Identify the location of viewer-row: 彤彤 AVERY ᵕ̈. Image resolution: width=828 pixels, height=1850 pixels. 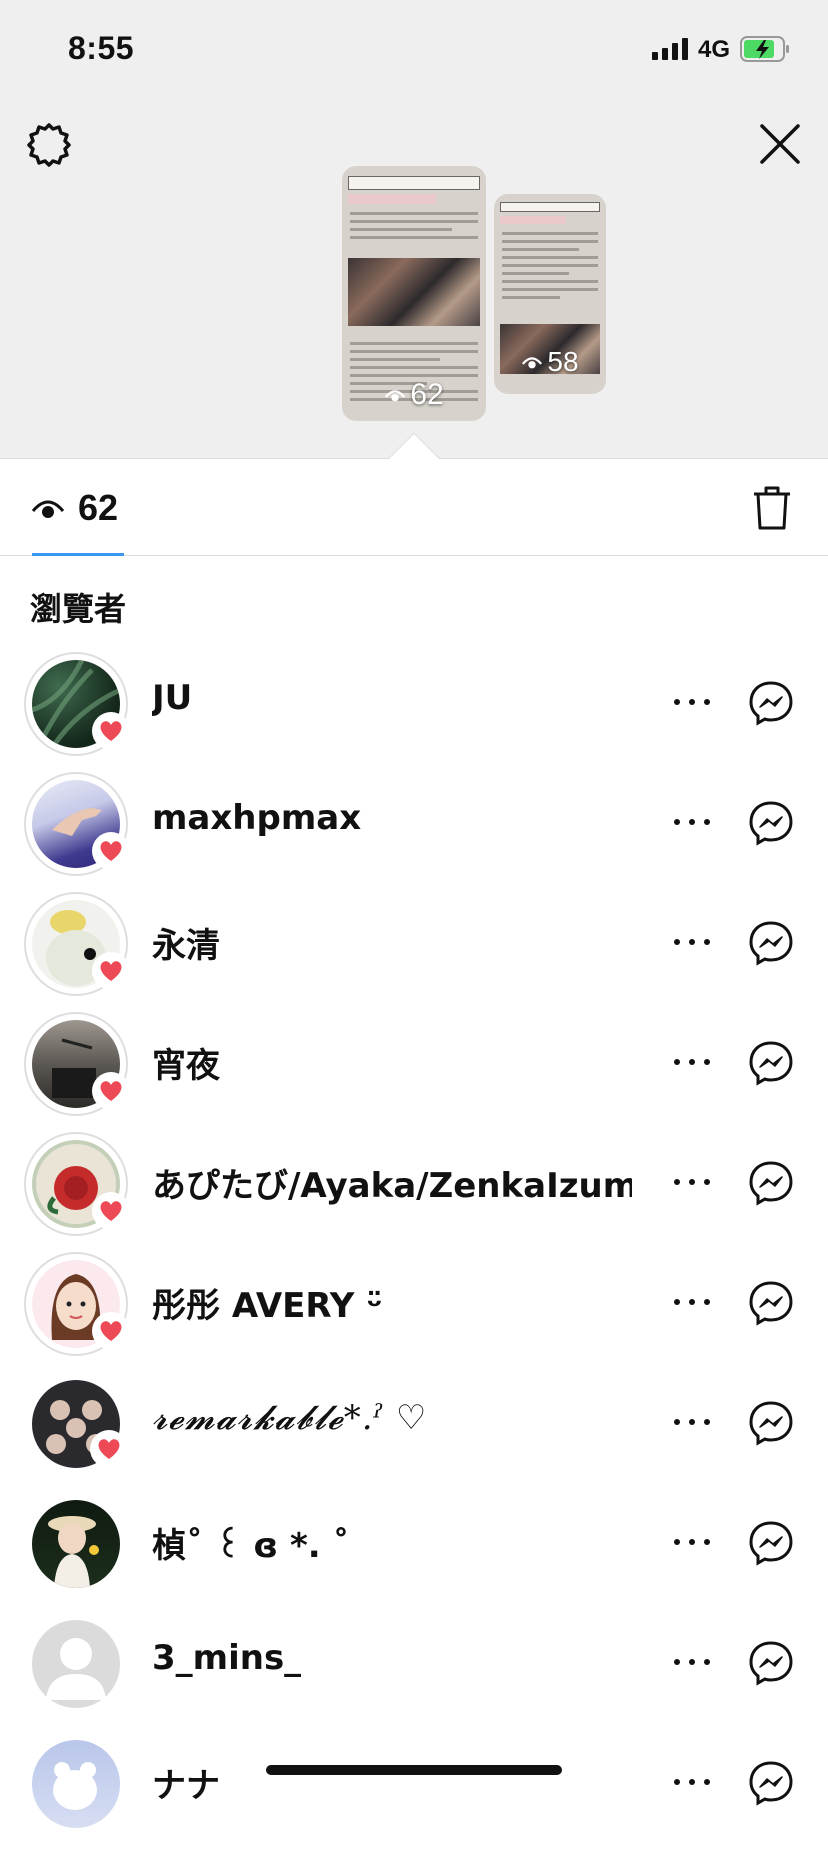
(414, 1310).